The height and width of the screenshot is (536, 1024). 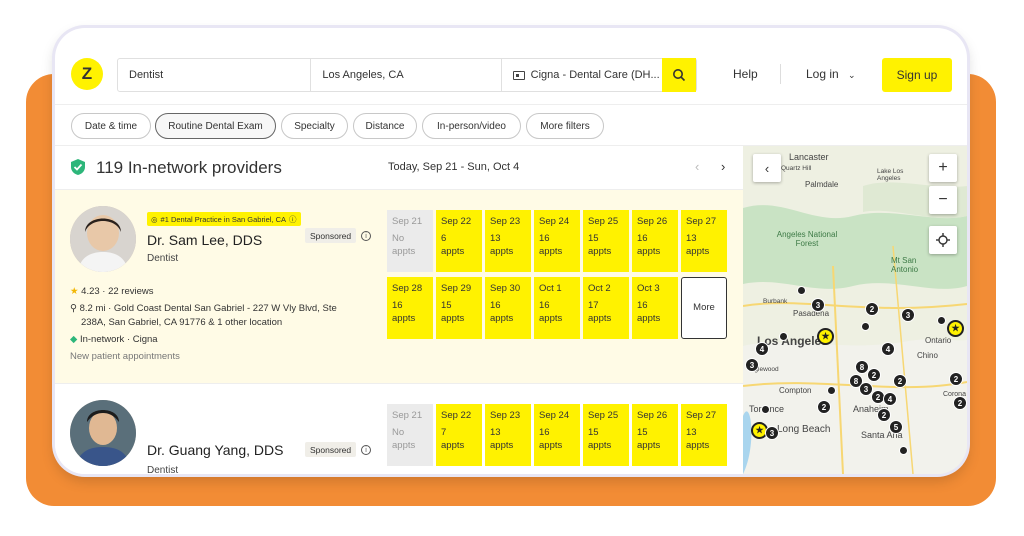 I want to click on next-dates-icon: ›, so click(x=723, y=166).